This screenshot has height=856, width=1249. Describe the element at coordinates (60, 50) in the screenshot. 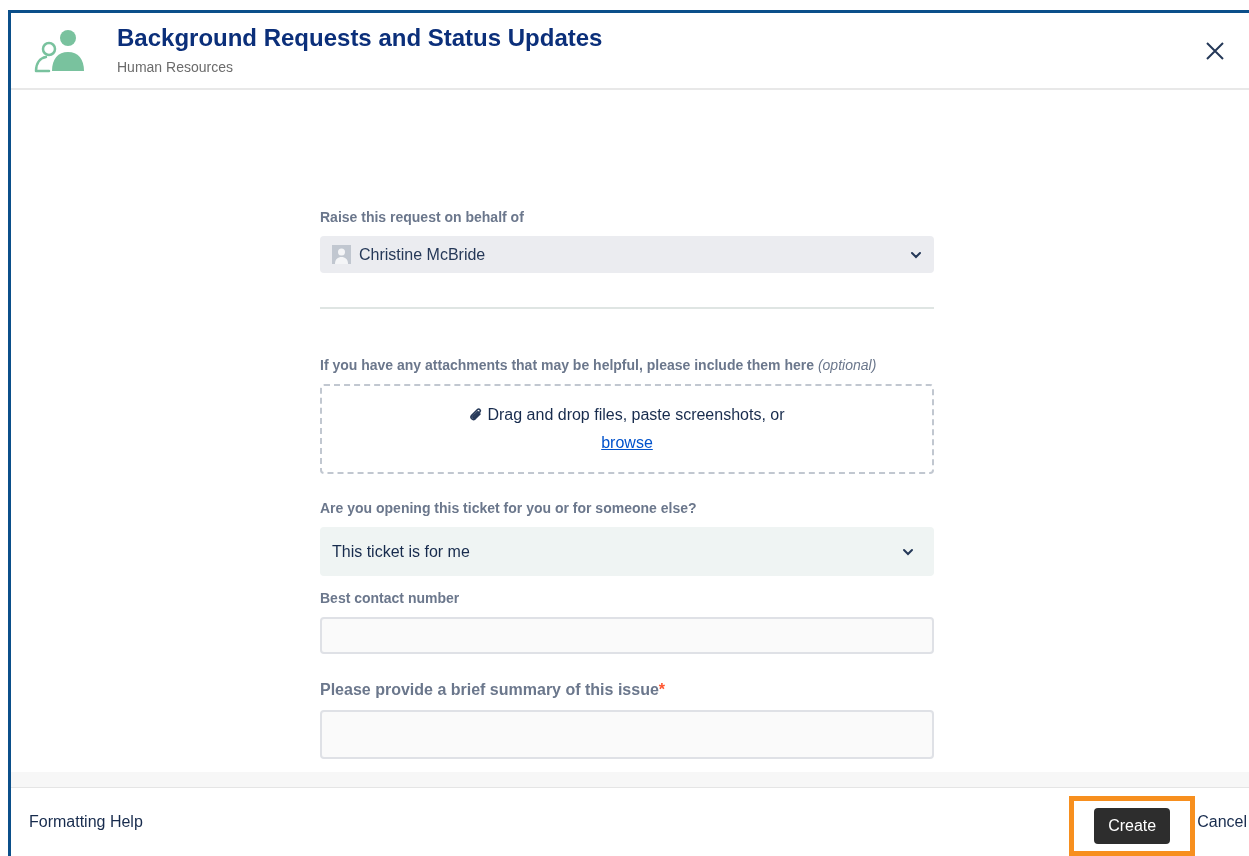

I see `people-icon` at that location.